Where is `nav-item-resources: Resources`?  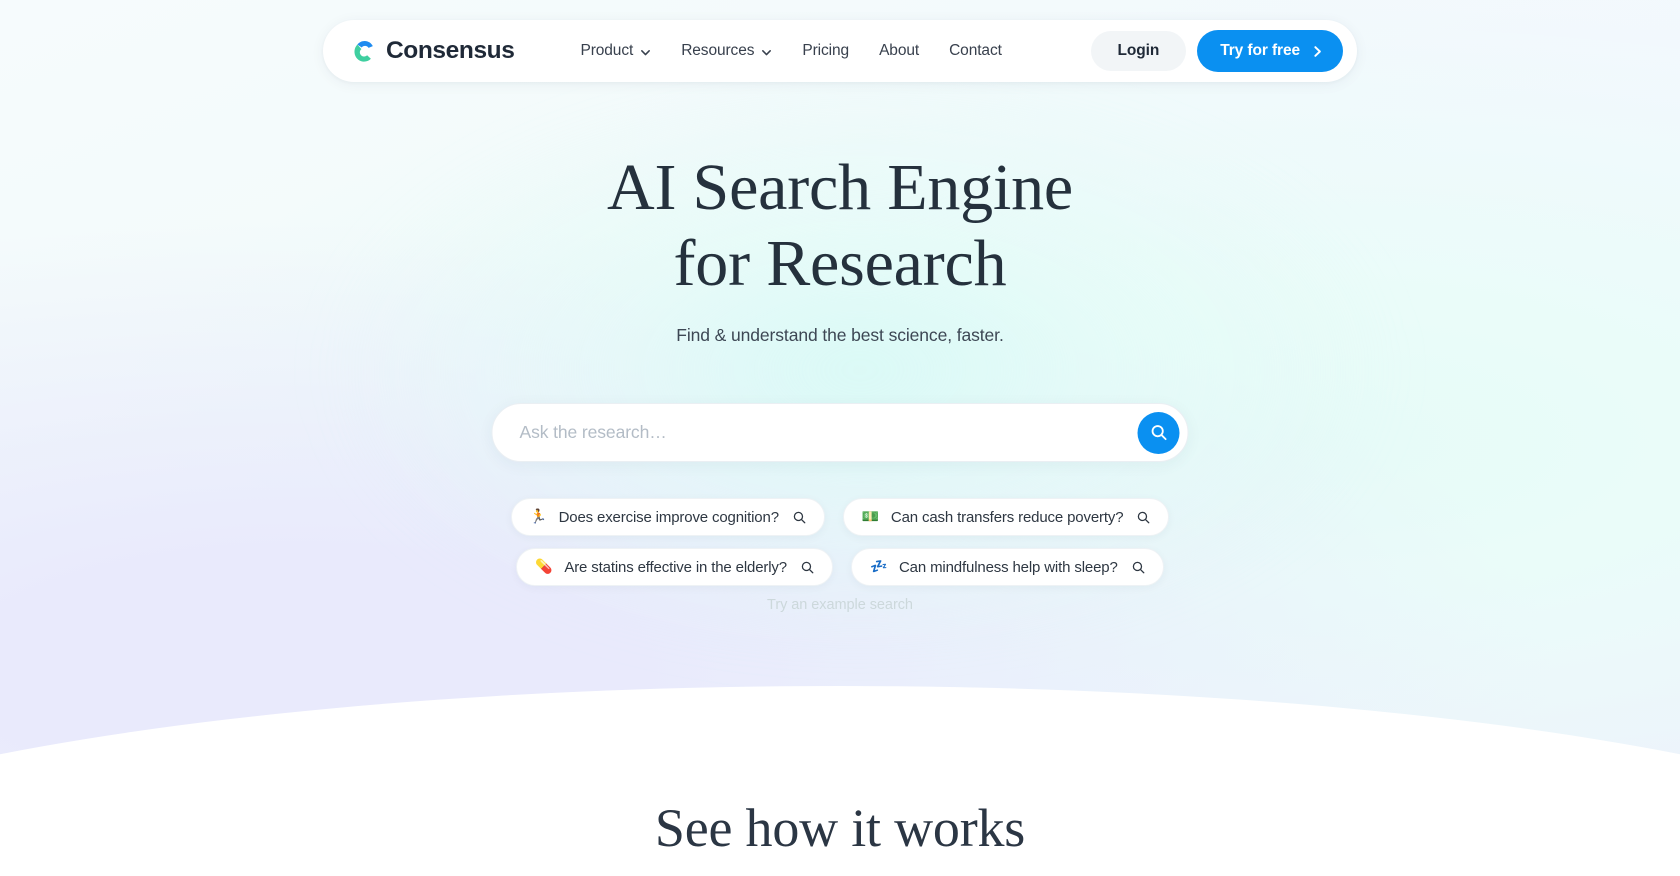 nav-item-resources: Resources is located at coordinates (726, 51).